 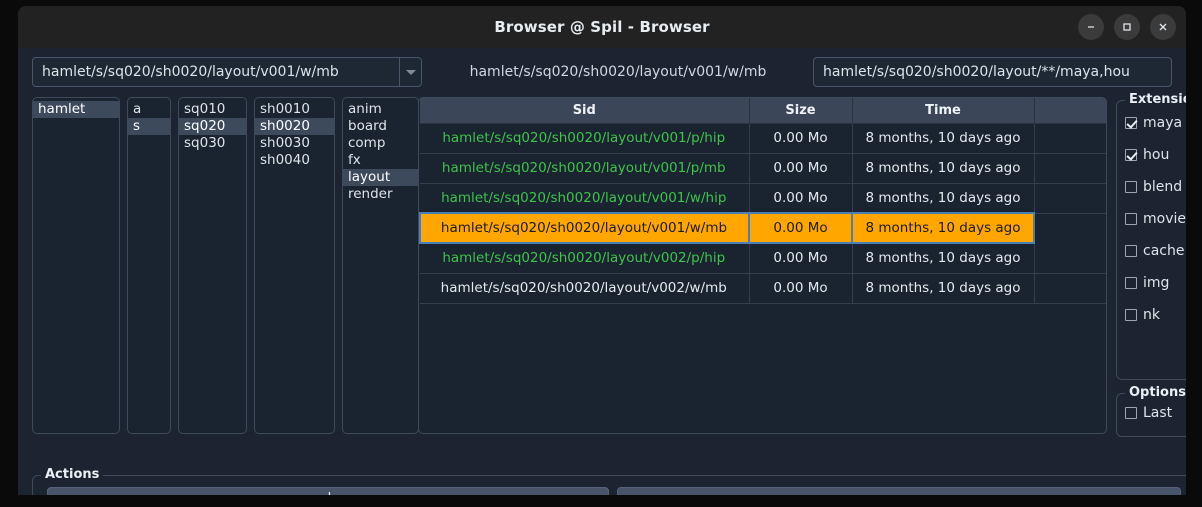 What do you see at coordinates (1158, 413) in the screenshot?
I see `checkbox-label: Last` at bounding box center [1158, 413].